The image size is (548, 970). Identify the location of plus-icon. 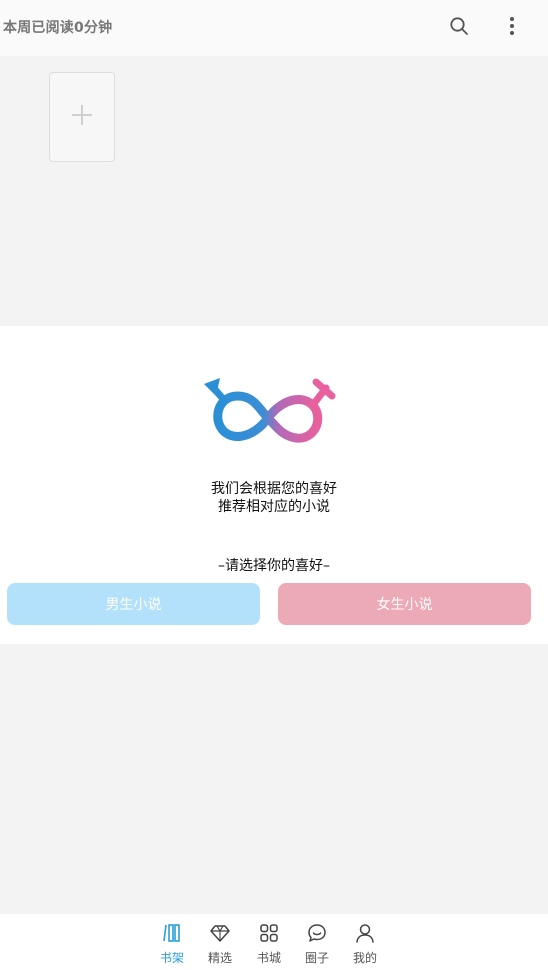
(82, 117).